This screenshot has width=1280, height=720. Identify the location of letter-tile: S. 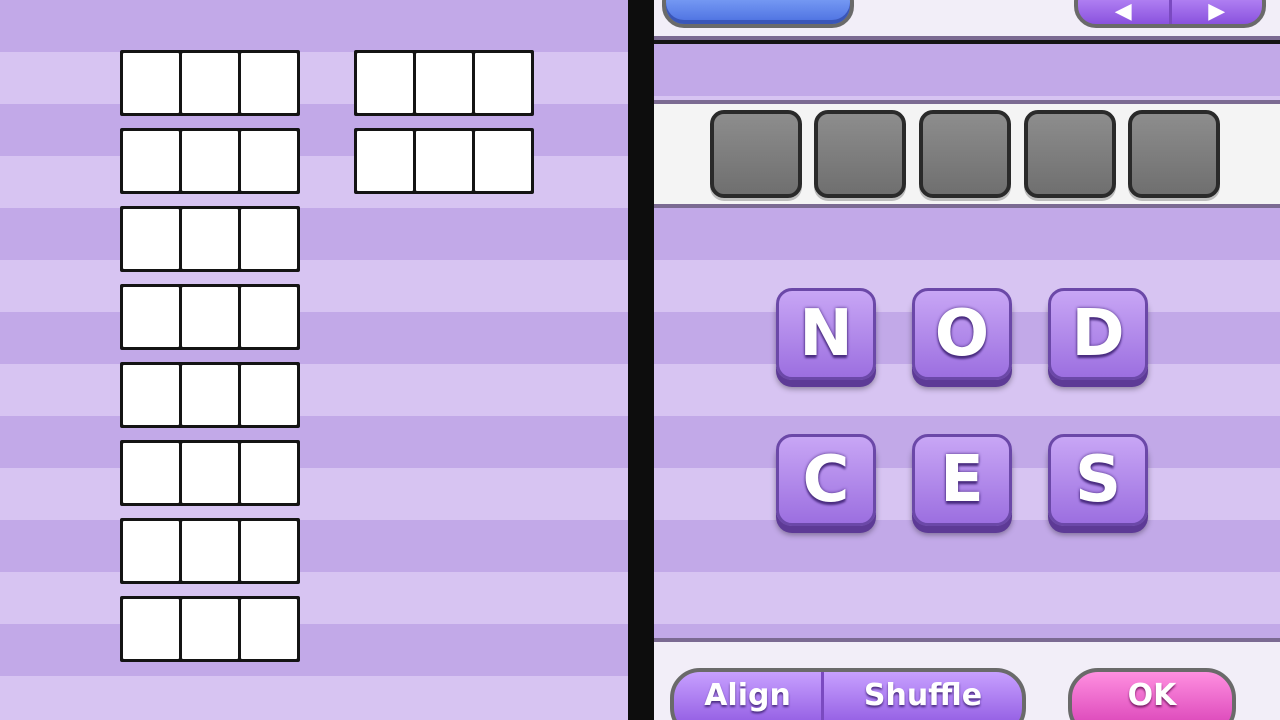
(1098, 480).